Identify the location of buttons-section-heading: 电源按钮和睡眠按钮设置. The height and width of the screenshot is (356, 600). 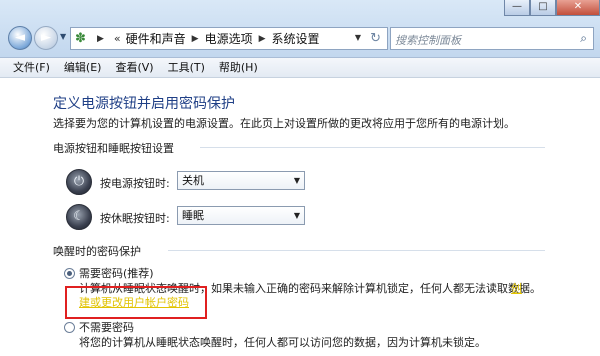
(113, 148).